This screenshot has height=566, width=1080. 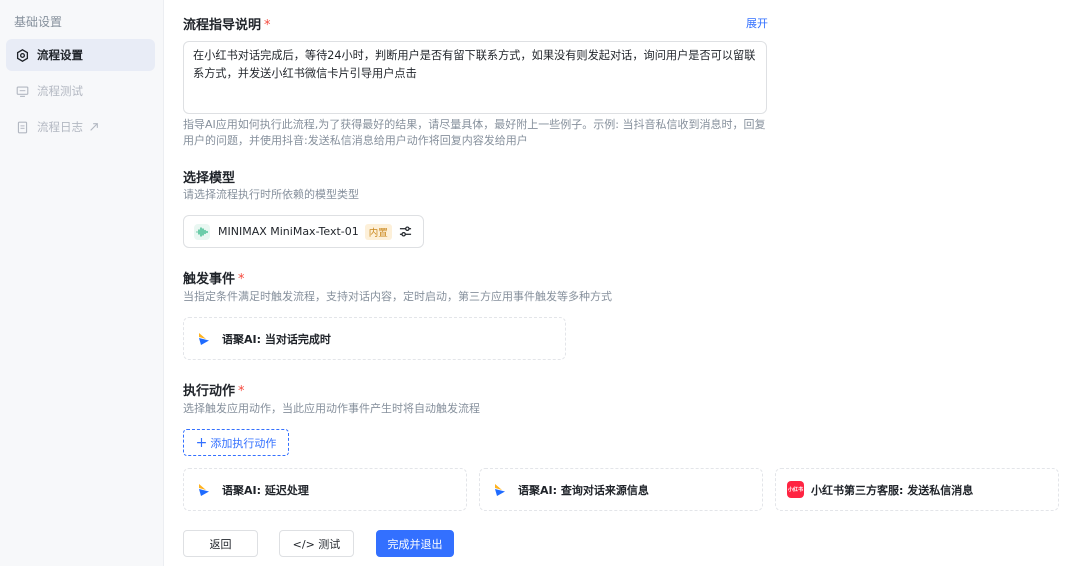 I want to click on add-action-button: + 添加执行动作, so click(x=236, y=442).